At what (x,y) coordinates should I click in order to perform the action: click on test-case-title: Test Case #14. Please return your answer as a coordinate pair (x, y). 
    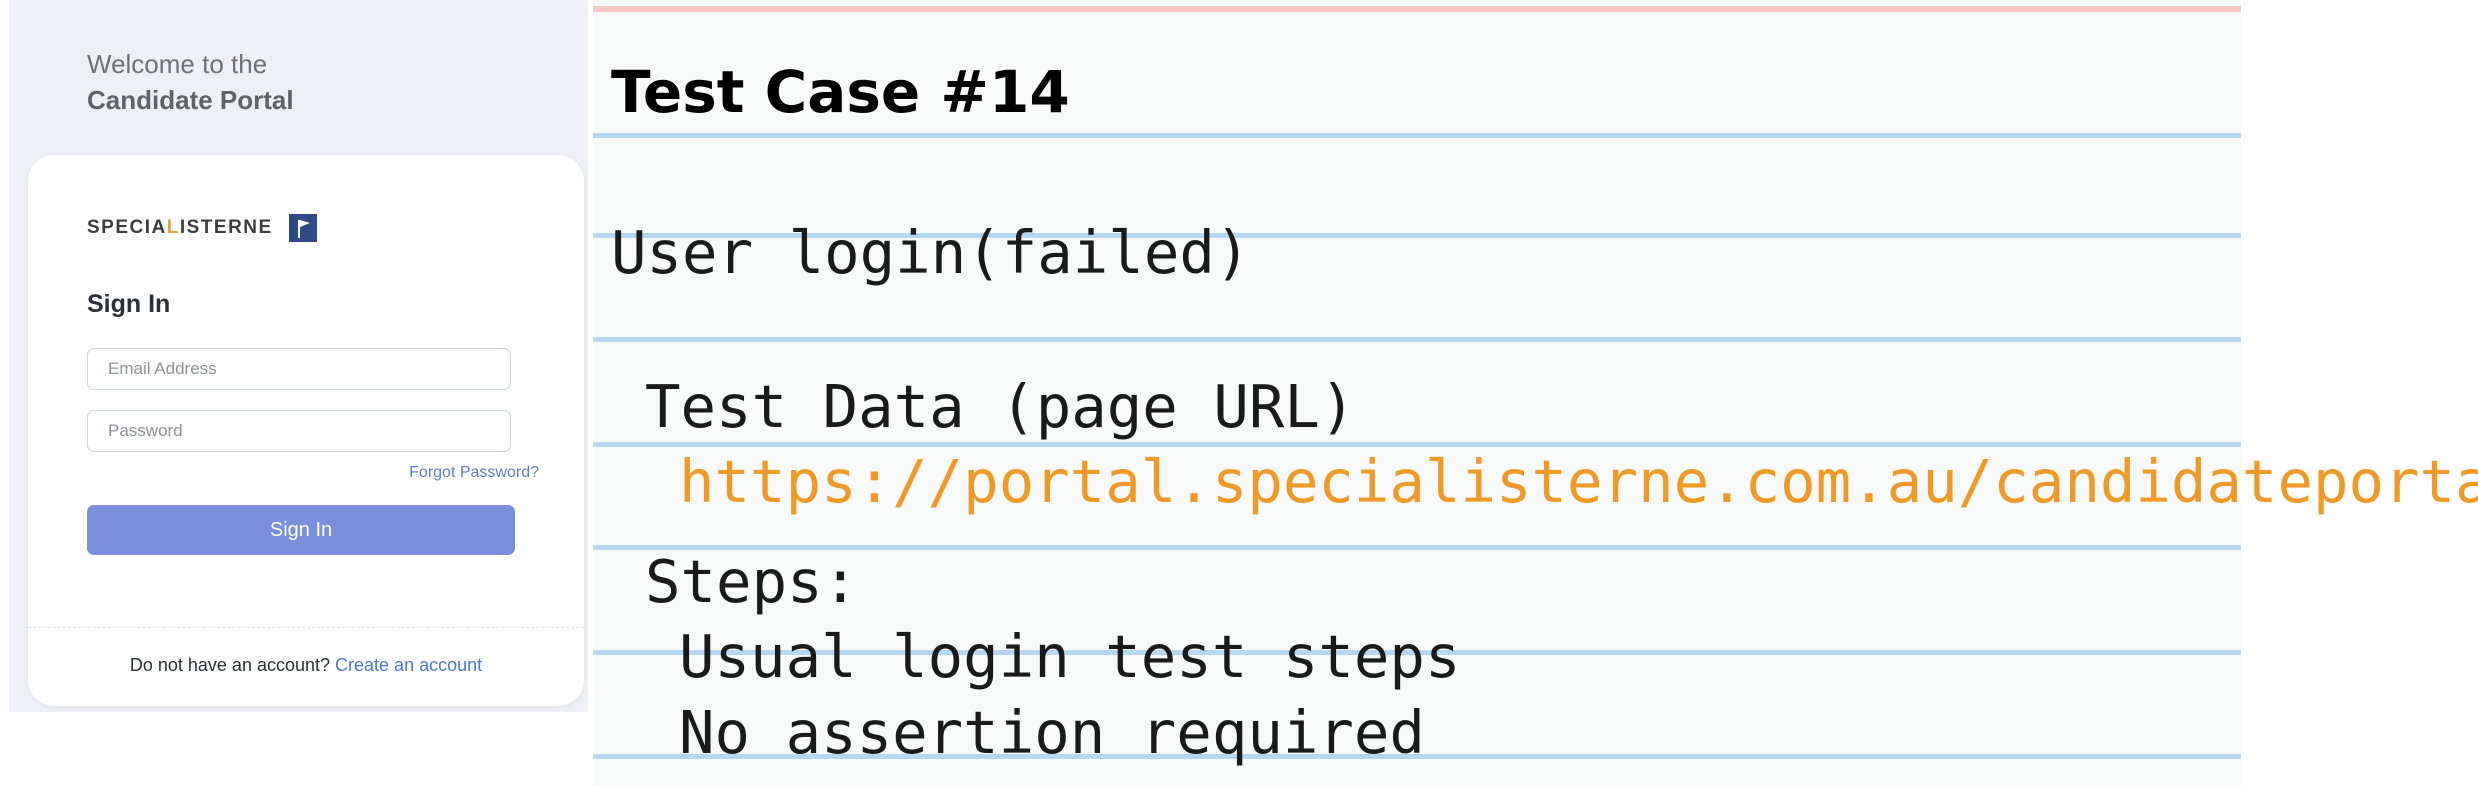
    Looking at the image, I should click on (840, 92).